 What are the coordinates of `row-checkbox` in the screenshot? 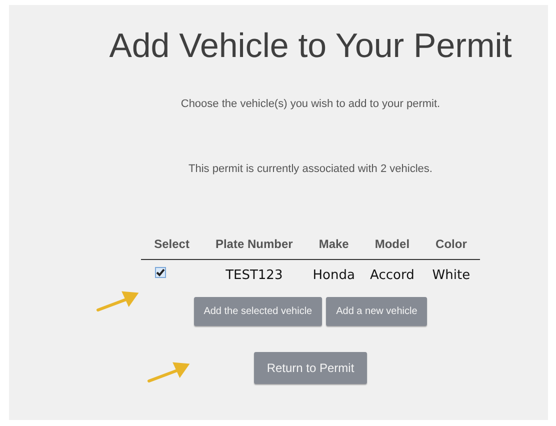 It's located at (160, 272).